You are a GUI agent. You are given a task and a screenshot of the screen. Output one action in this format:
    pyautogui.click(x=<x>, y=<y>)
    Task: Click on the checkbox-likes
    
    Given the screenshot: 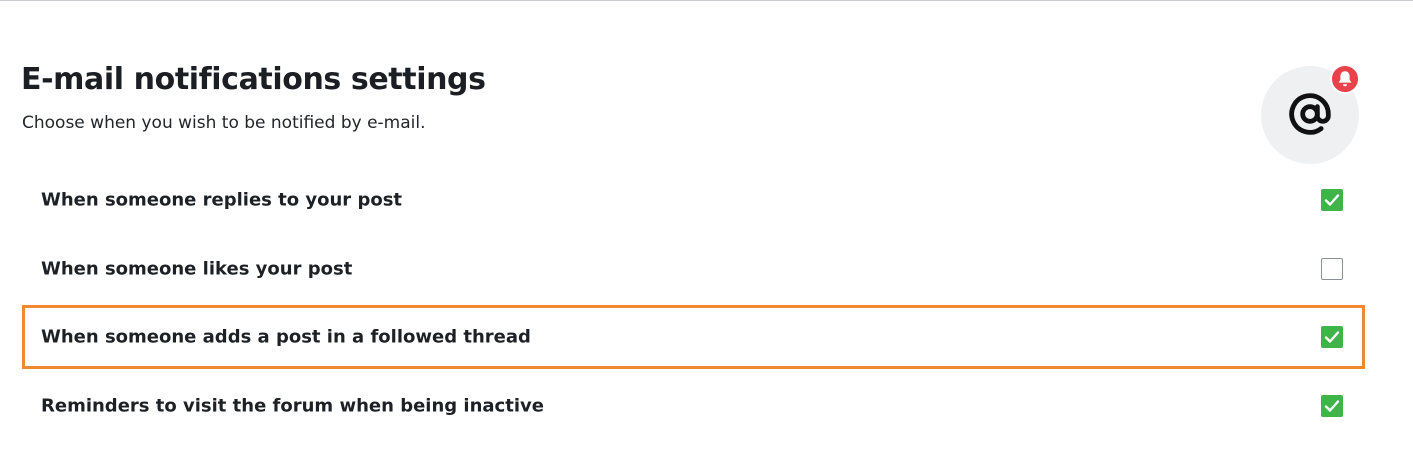 What is the action you would take?
    pyautogui.click(x=1332, y=269)
    